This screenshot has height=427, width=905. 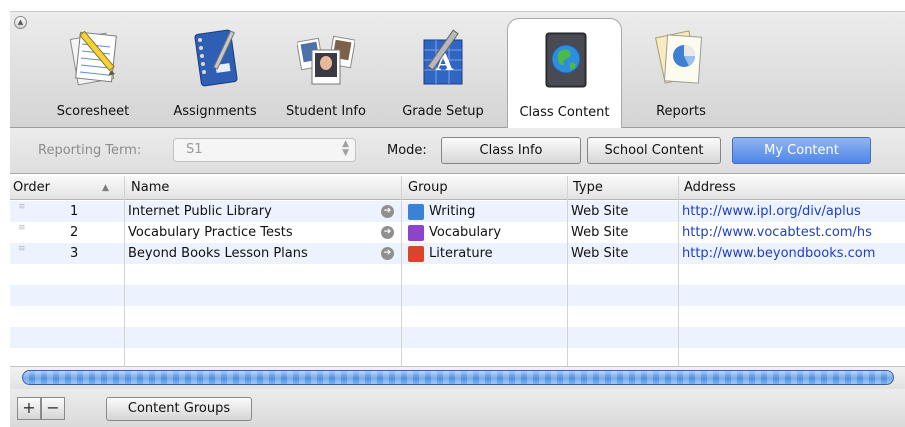 What do you see at coordinates (793, 232) in the screenshot?
I see `row-address-link: http://www.vocabtest.com/hs` at bounding box center [793, 232].